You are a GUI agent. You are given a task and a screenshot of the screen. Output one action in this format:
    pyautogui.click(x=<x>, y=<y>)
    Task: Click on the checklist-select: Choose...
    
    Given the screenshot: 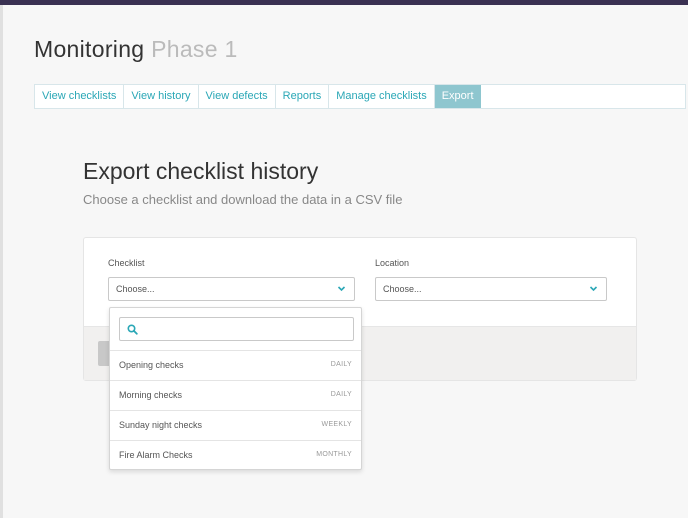 What is the action you would take?
    pyautogui.click(x=231, y=289)
    